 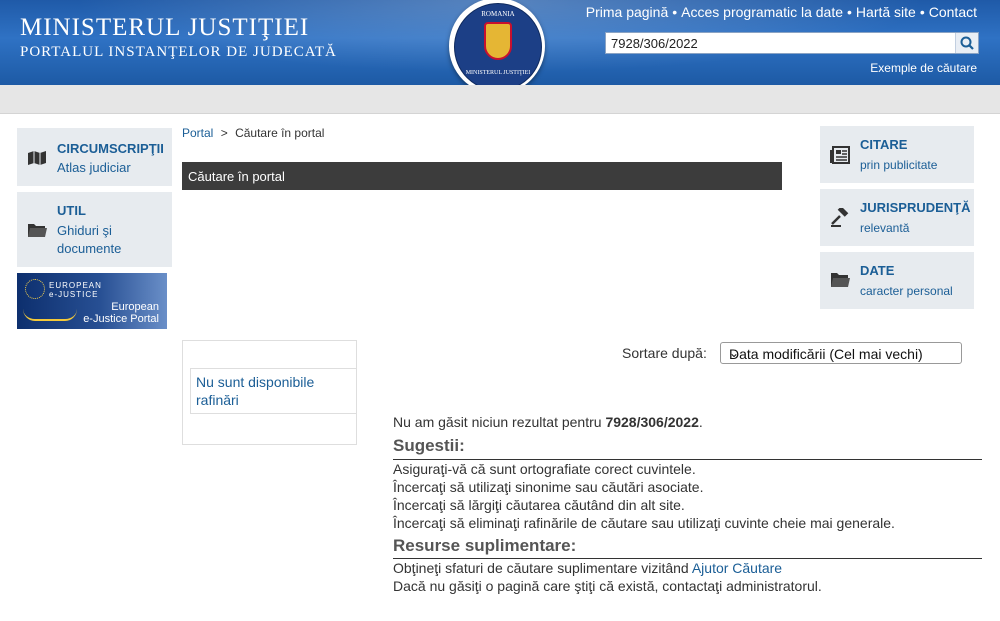 What do you see at coordinates (897, 280) in the screenshot?
I see `sidebar-item-date: DATE caracter personal` at bounding box center [897, 280].